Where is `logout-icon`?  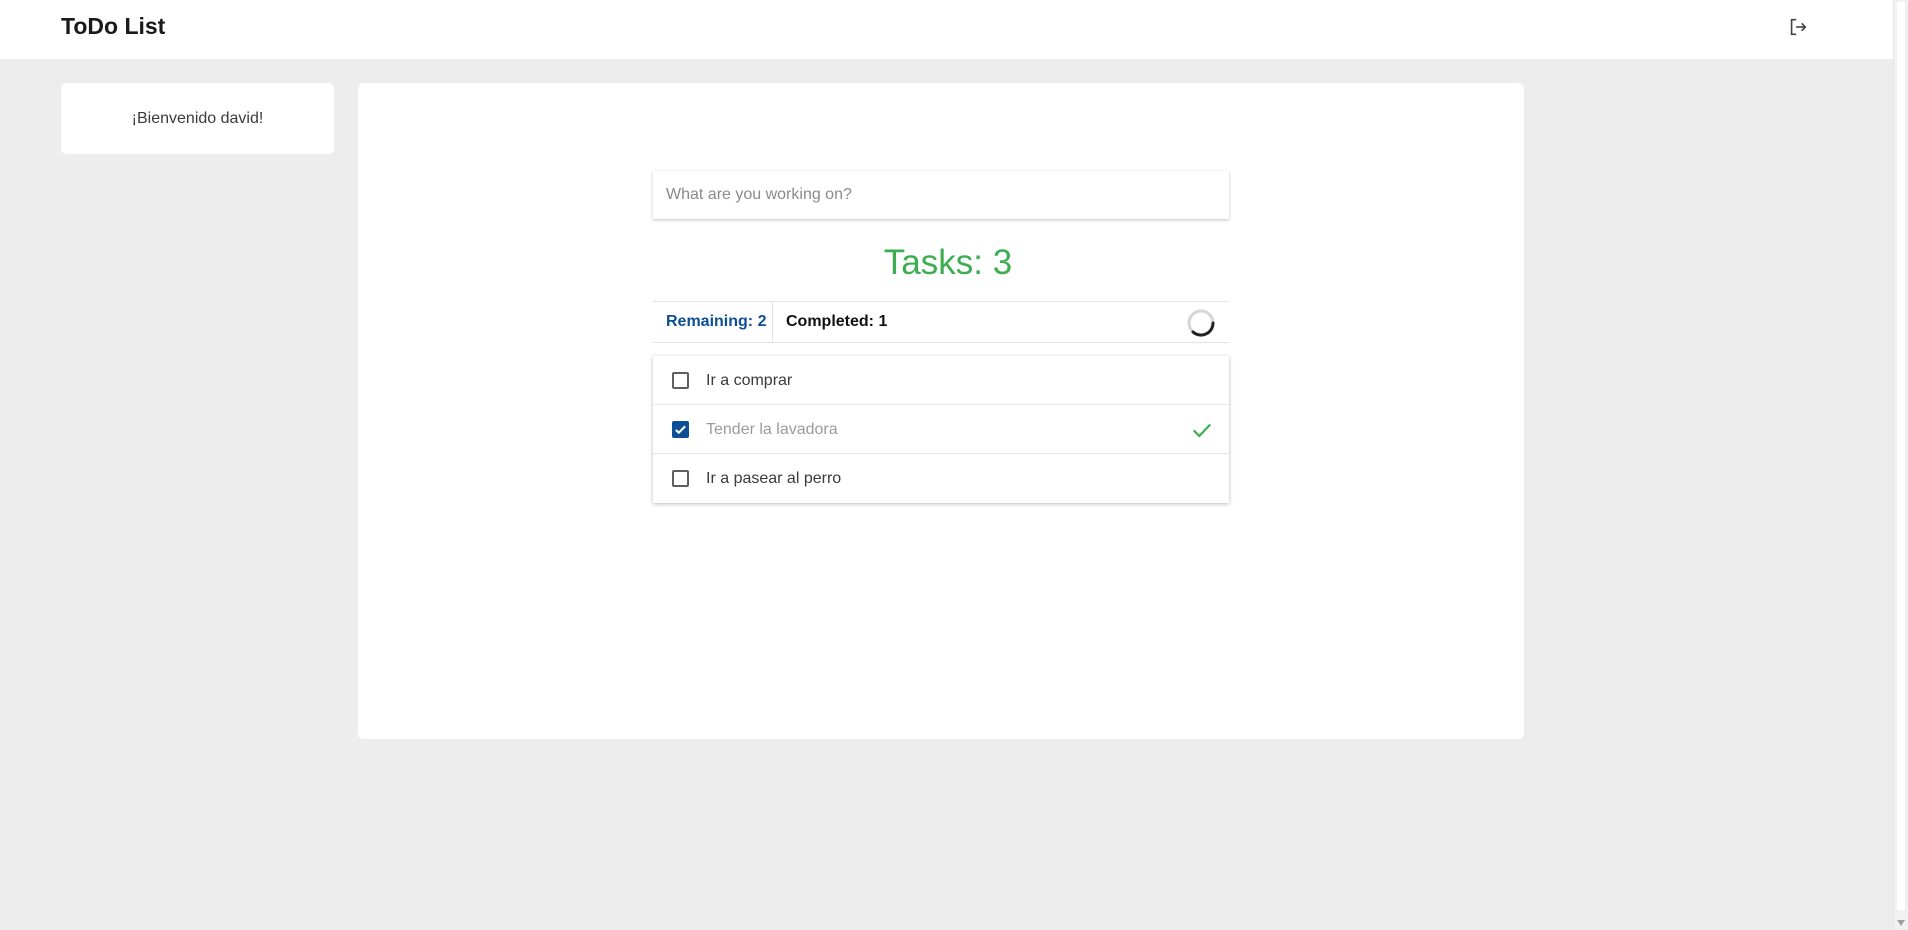 logout-icon is located at coordinates (1798, 27).